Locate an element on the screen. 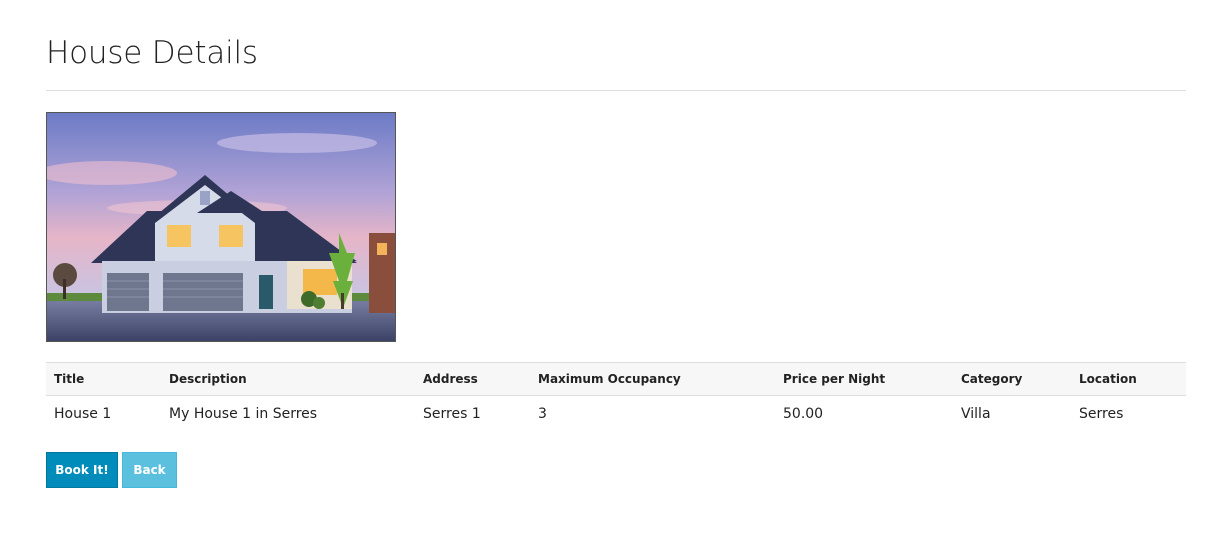 The image size is (1230, 540). cell-address: Serres 1 is located at coordinates (452, 413).